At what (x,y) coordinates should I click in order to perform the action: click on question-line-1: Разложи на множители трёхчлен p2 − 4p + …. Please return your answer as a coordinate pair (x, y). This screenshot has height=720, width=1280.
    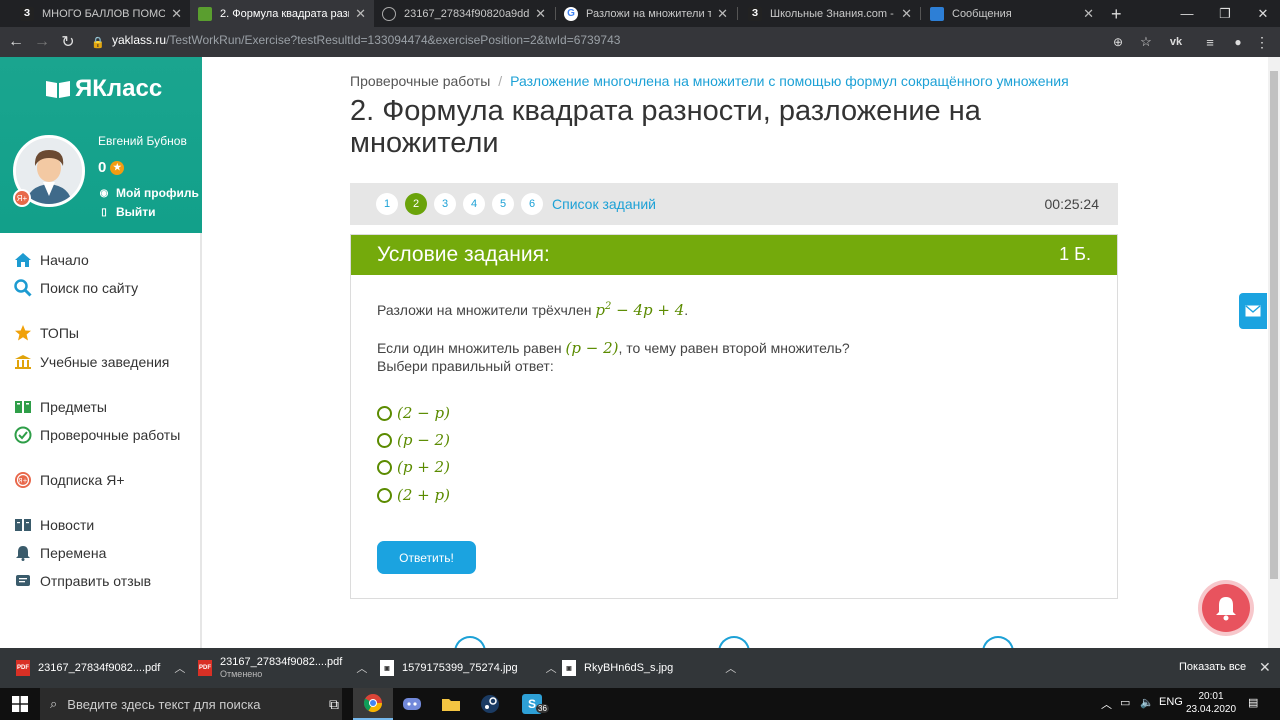
    Looking at the image, I should click on (533, 310).